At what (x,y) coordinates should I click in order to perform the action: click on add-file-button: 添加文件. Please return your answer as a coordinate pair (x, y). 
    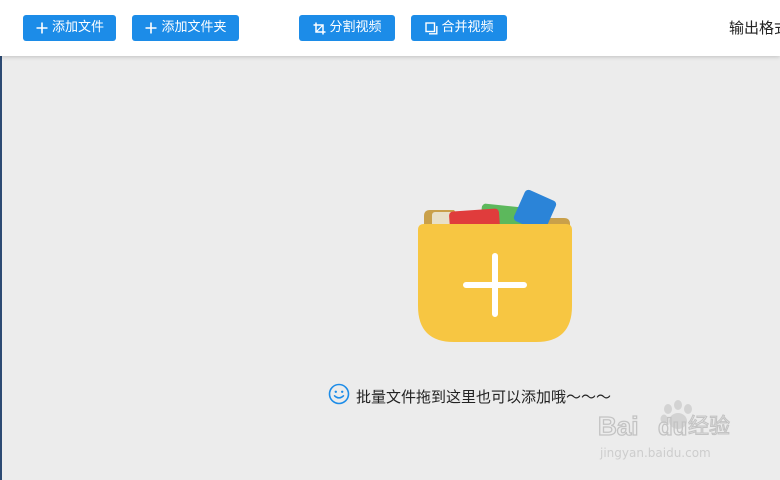
    Looking at the image, I should click on (69, 28).